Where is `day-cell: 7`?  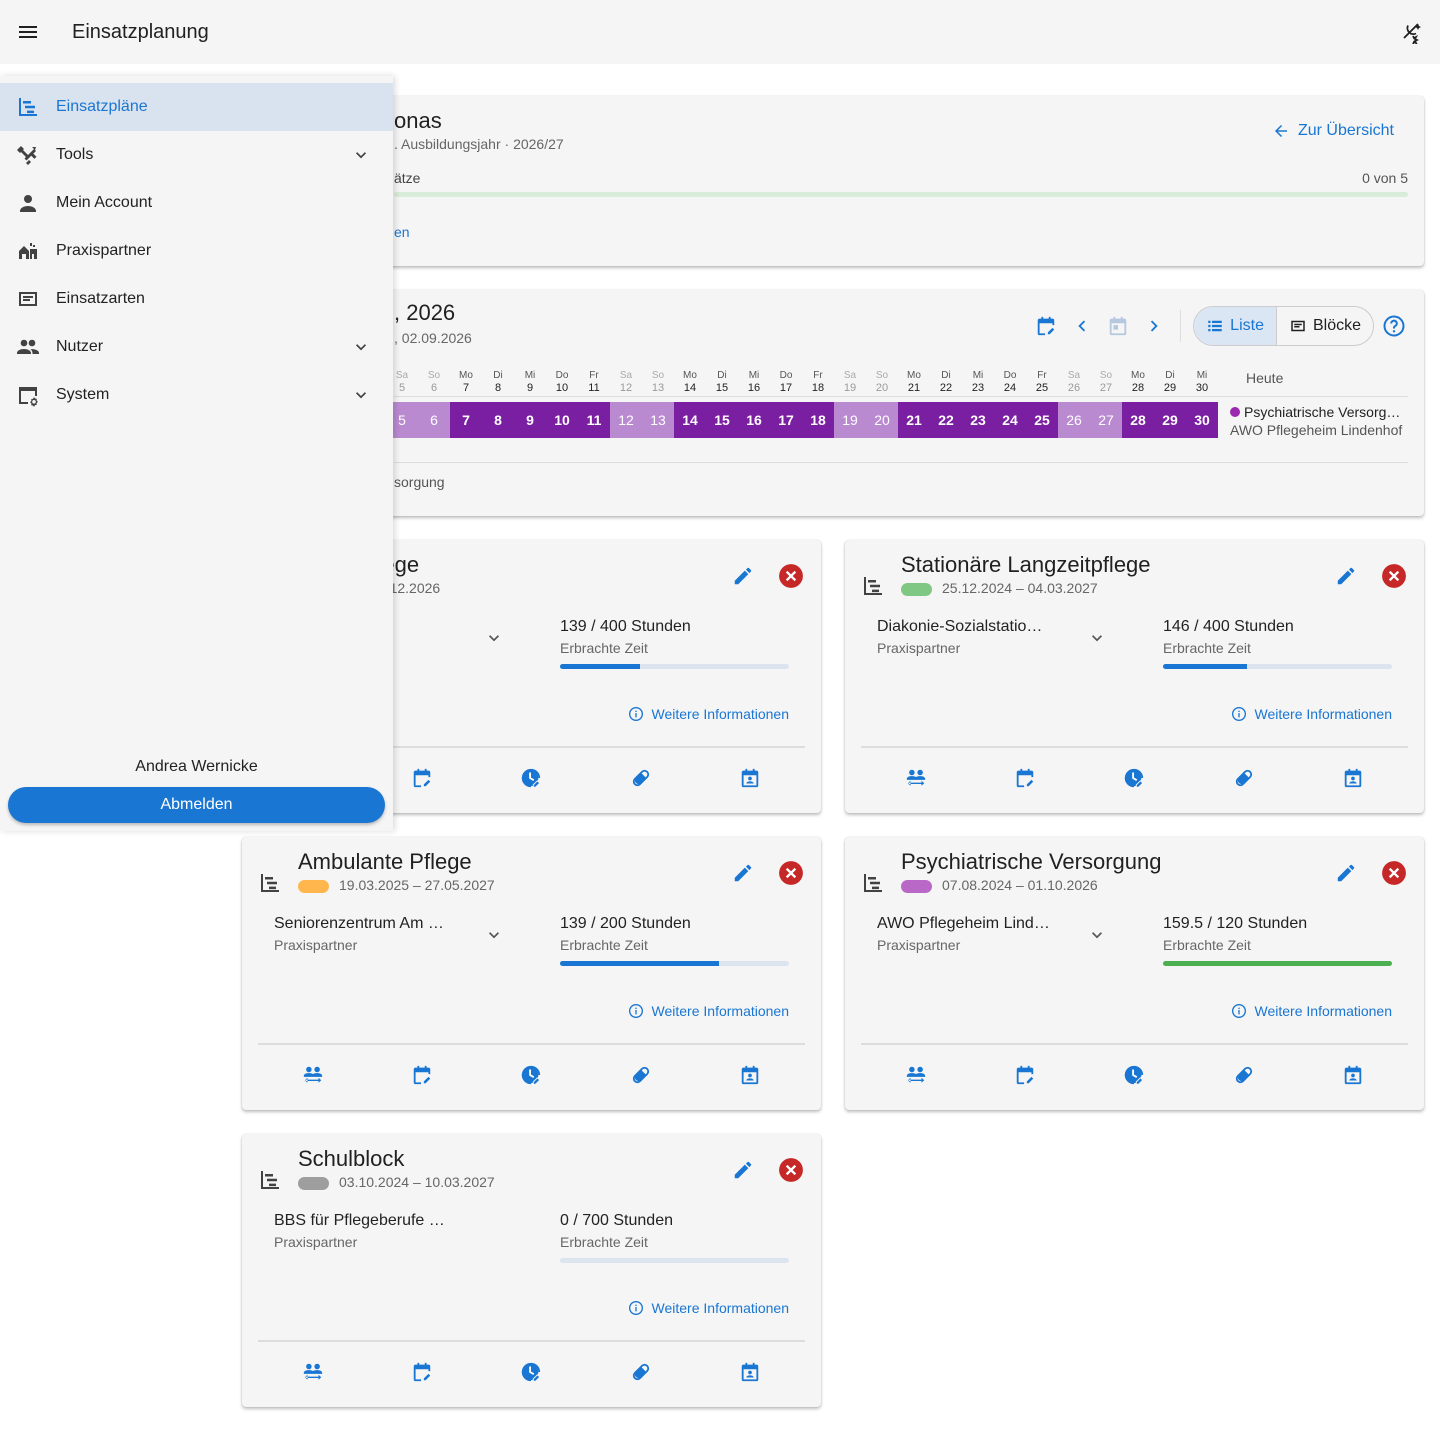 day-cell: 7 is located at coordinates (466, 420).